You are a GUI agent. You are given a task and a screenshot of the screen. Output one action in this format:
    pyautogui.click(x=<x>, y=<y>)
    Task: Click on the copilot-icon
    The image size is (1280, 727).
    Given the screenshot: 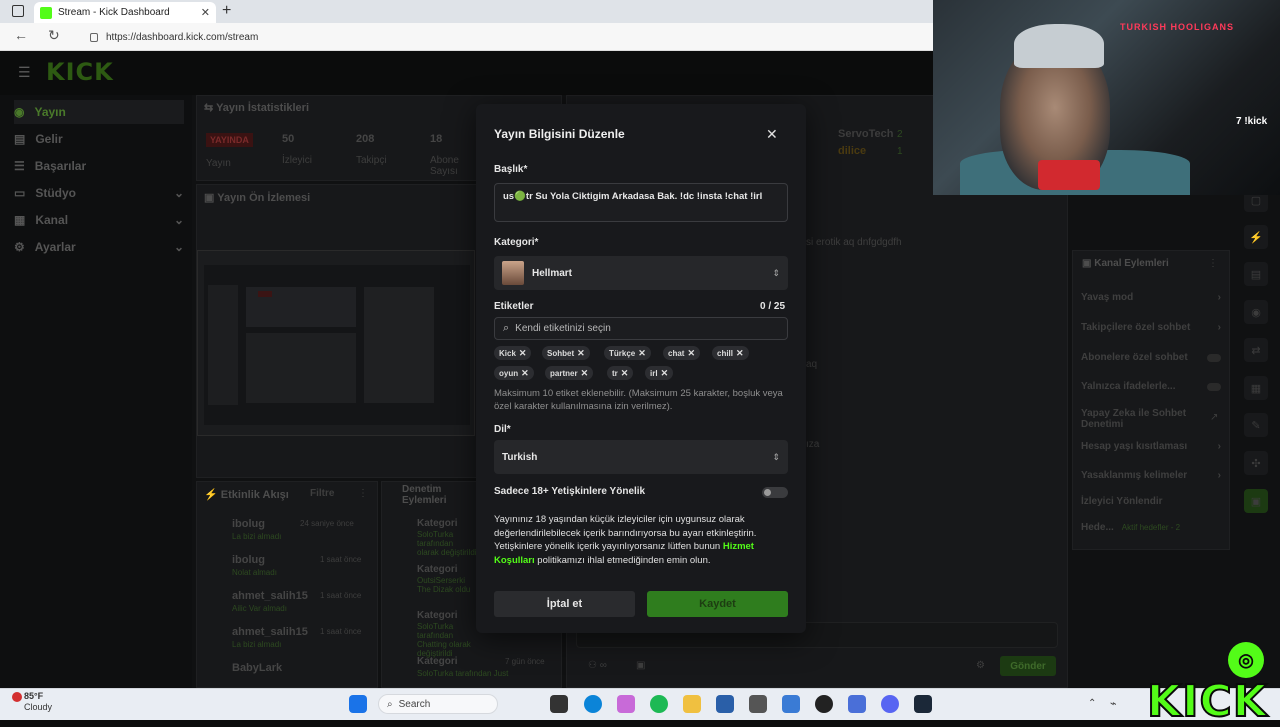 What is the action you would take?
    pyautogui.click(x=626, y=704)
    